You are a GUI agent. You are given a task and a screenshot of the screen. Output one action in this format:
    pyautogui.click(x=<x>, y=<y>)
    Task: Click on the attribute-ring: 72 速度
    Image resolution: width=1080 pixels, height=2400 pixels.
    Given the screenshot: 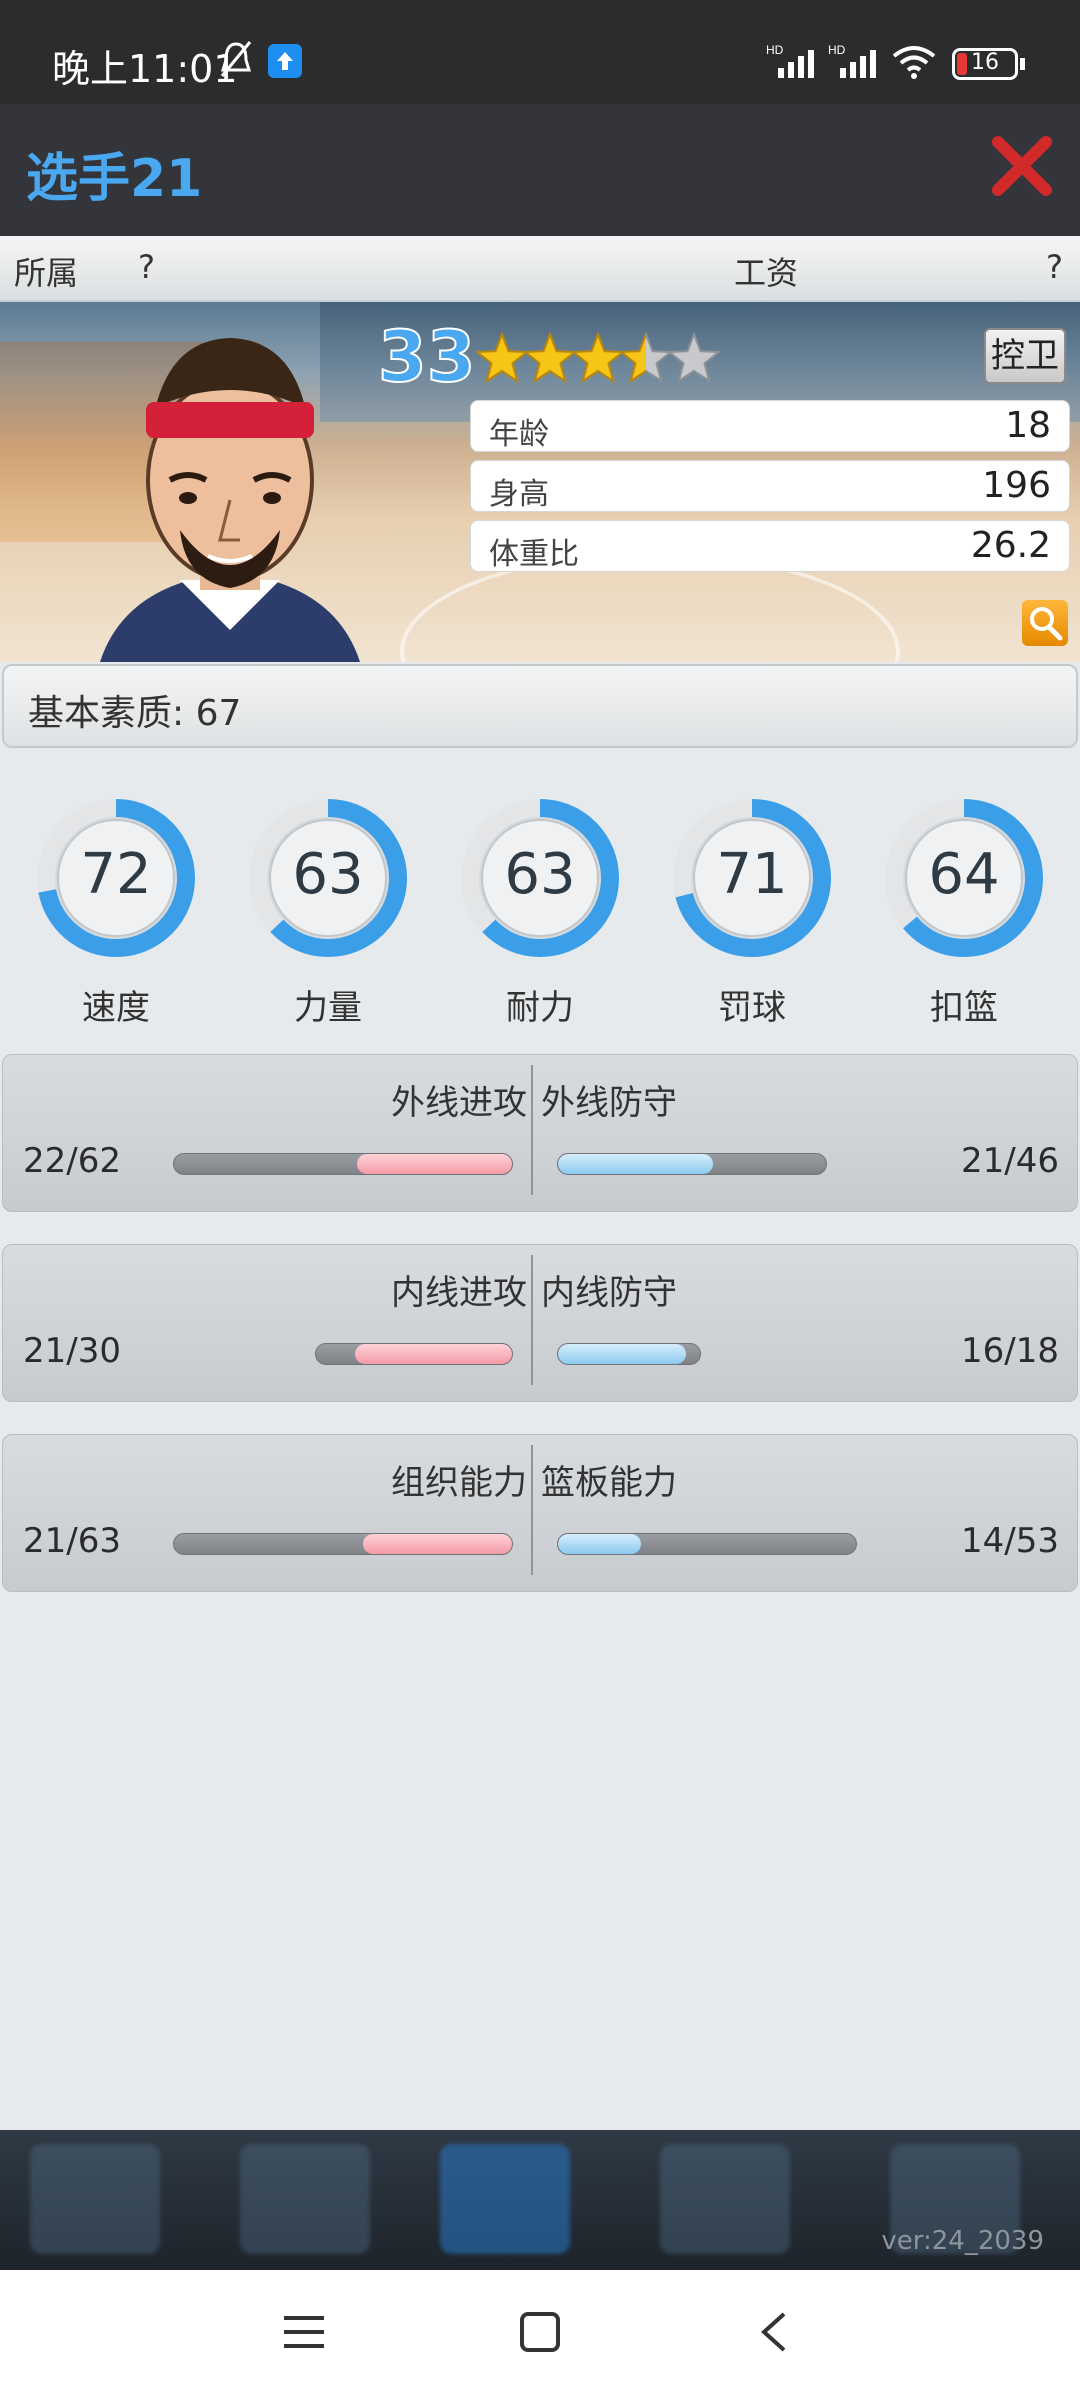 What is the action you would take?
    pyautogui.click(x=116, y=909)
    